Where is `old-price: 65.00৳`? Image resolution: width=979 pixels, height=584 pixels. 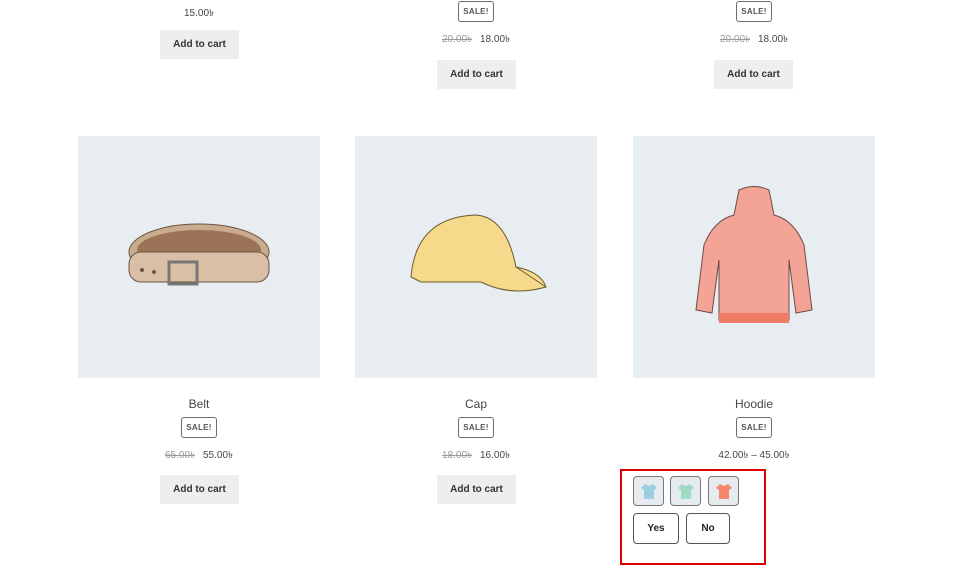
old-price: 65.00৳ is located at coordinates (179, 455).